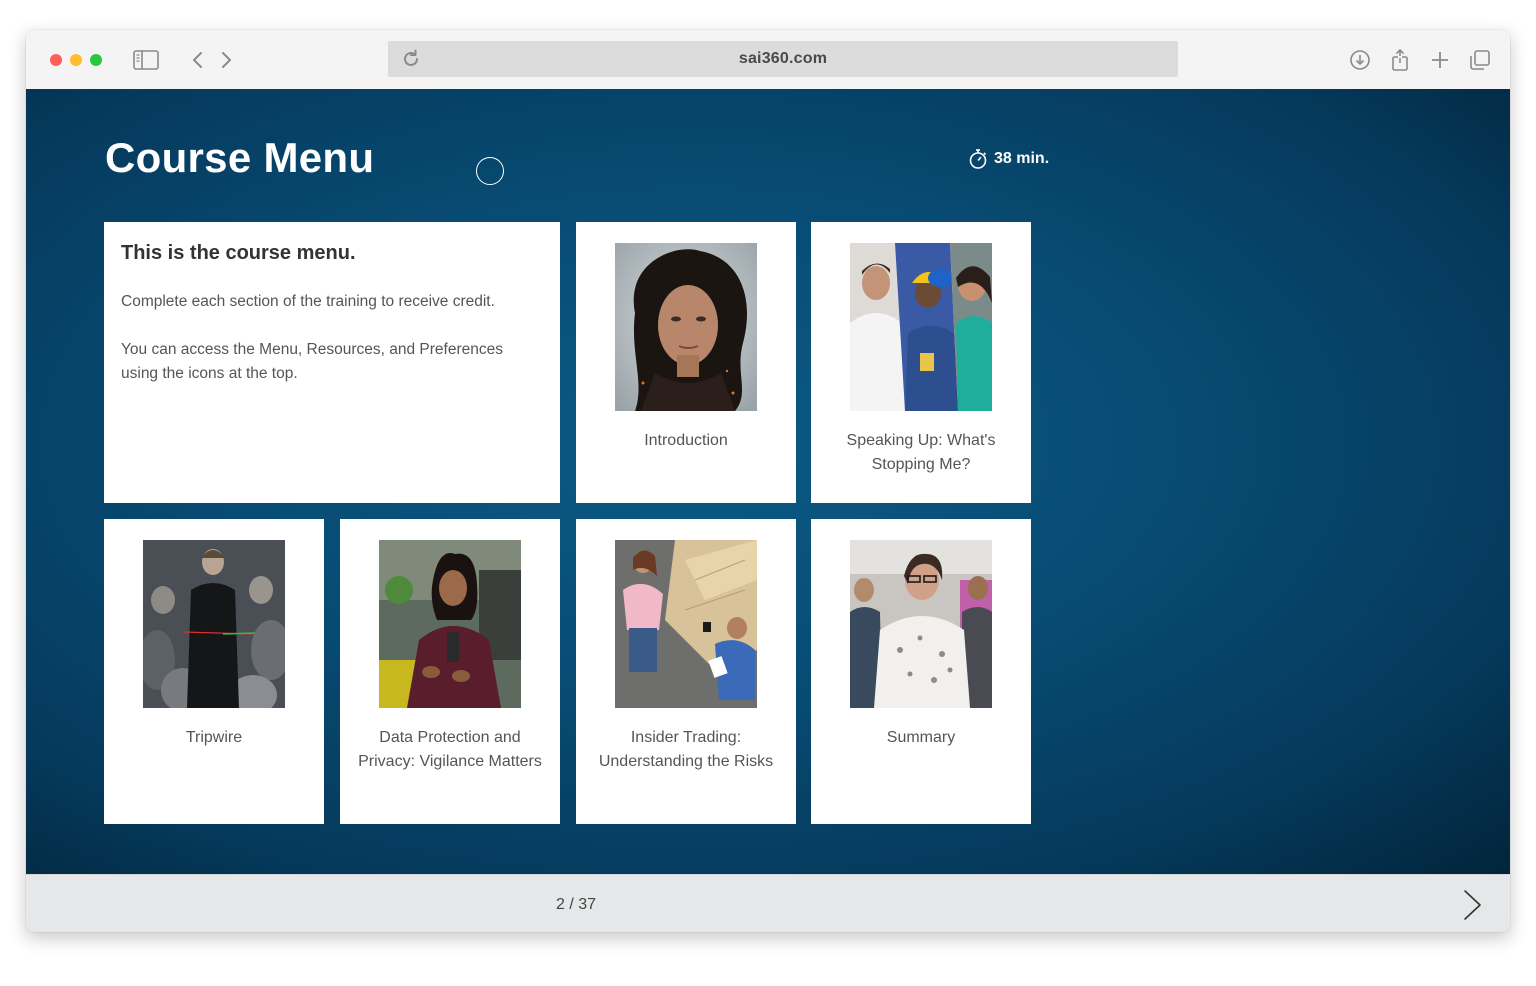 The image size is (1536, 986). Describe the element at coordinates (921, 737) in the screenshot. I see `module-label-summary: Summary` at that location.